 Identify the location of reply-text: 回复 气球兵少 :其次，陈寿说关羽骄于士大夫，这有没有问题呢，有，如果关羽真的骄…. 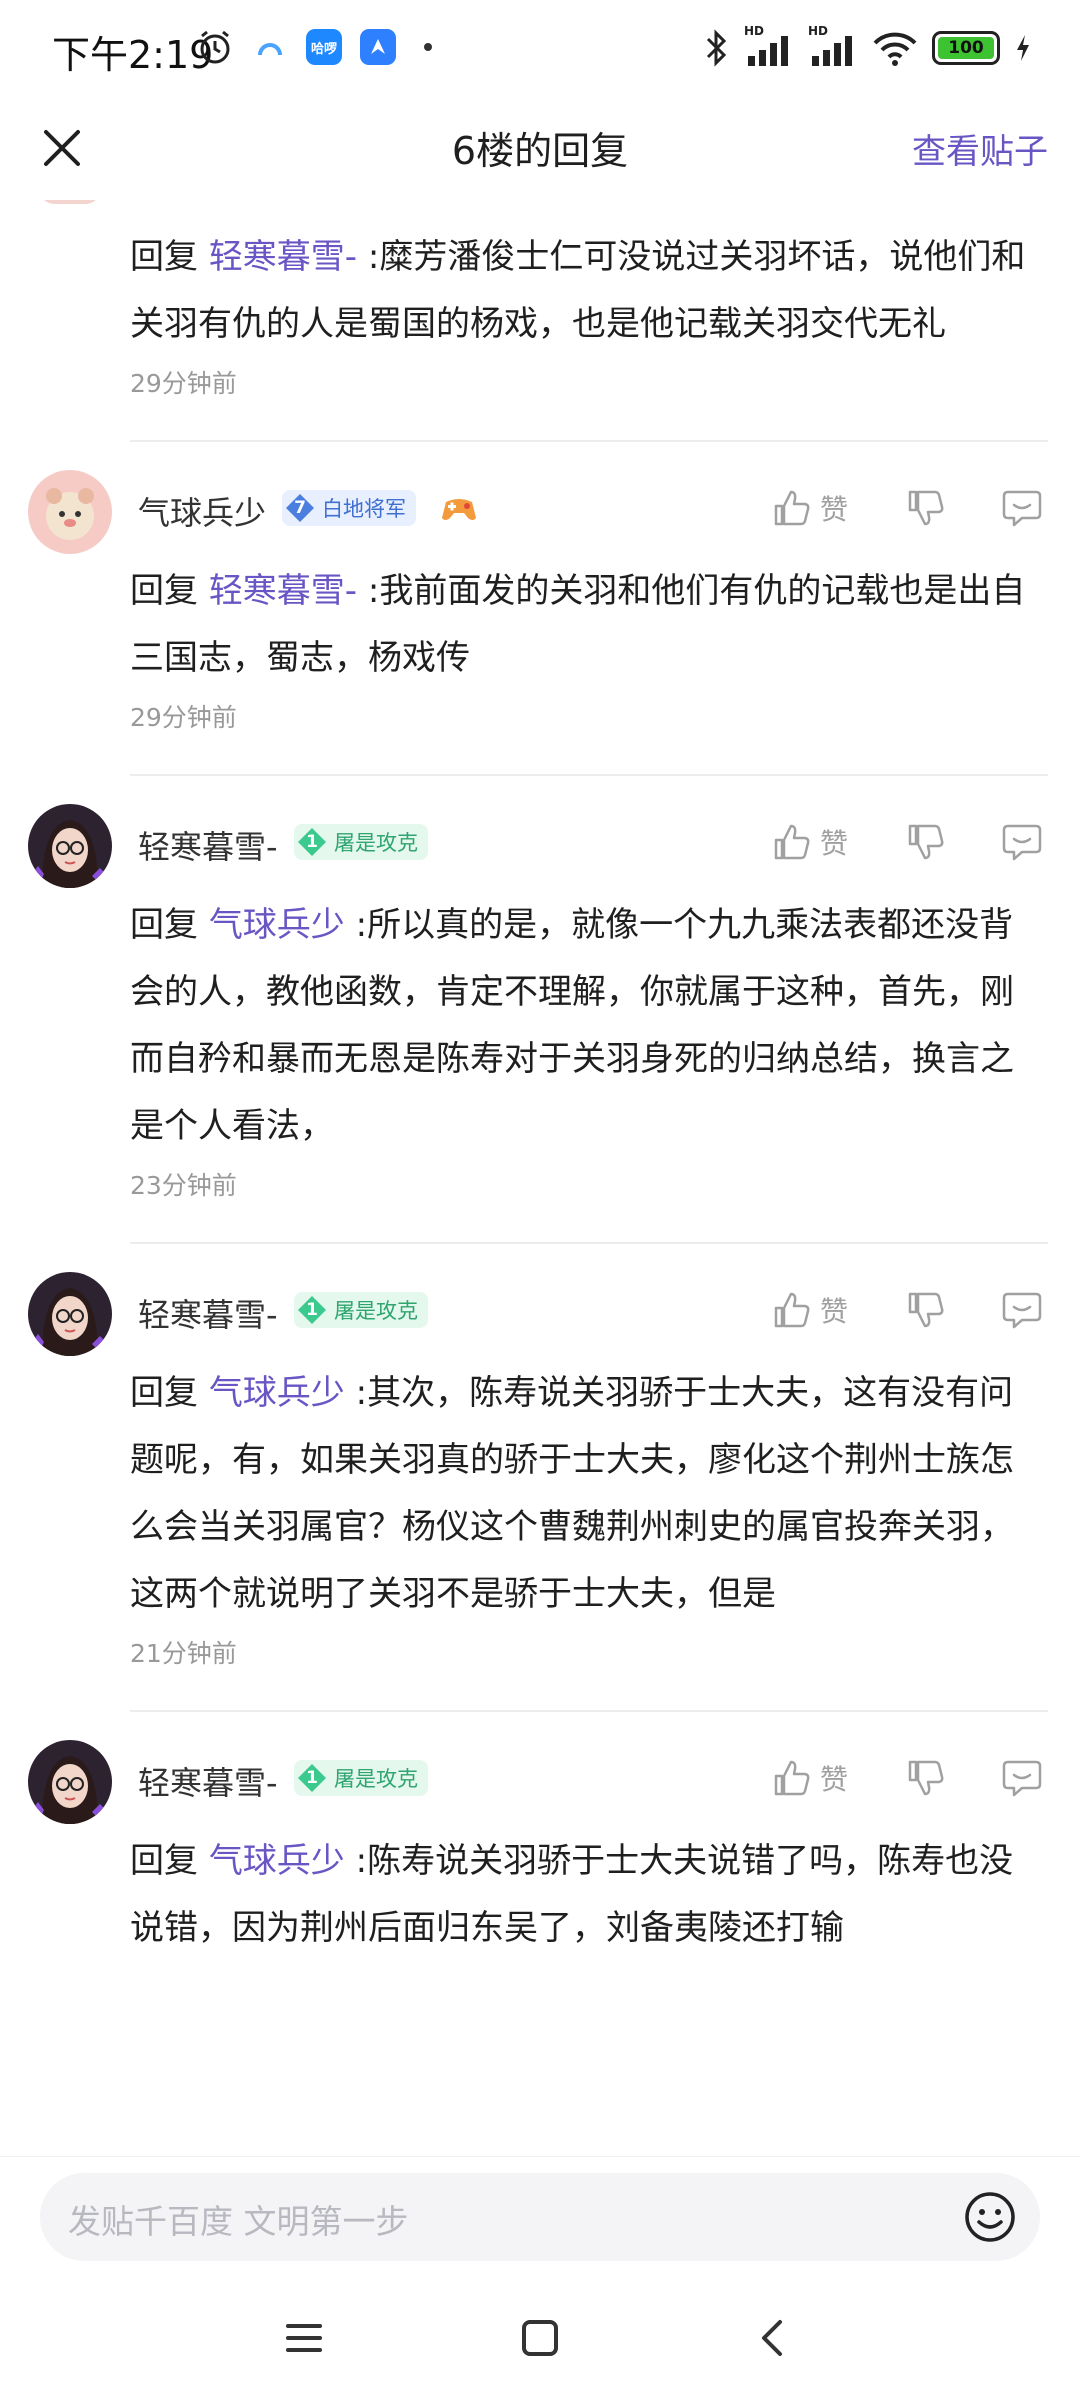
(540, 1494).